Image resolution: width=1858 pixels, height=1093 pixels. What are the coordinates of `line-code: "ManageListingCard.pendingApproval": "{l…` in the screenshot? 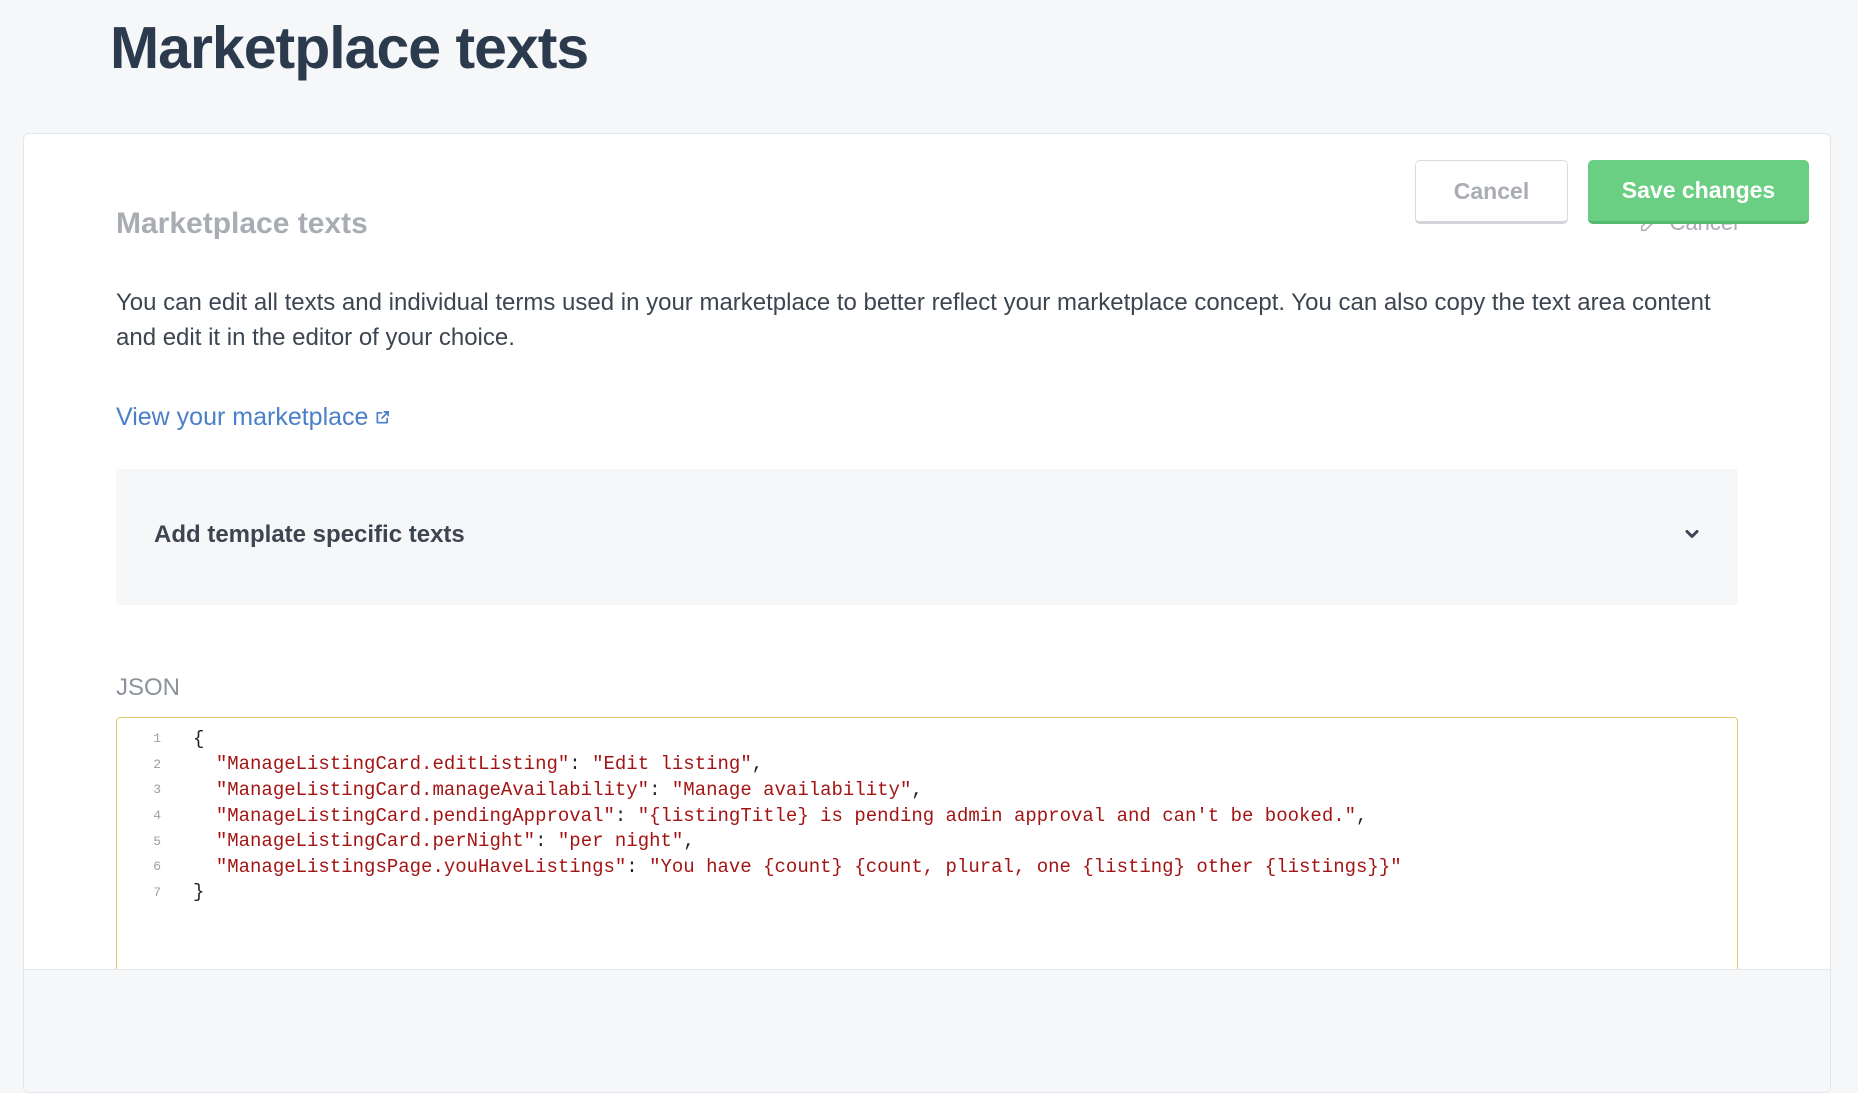 It's located at (791, 815).